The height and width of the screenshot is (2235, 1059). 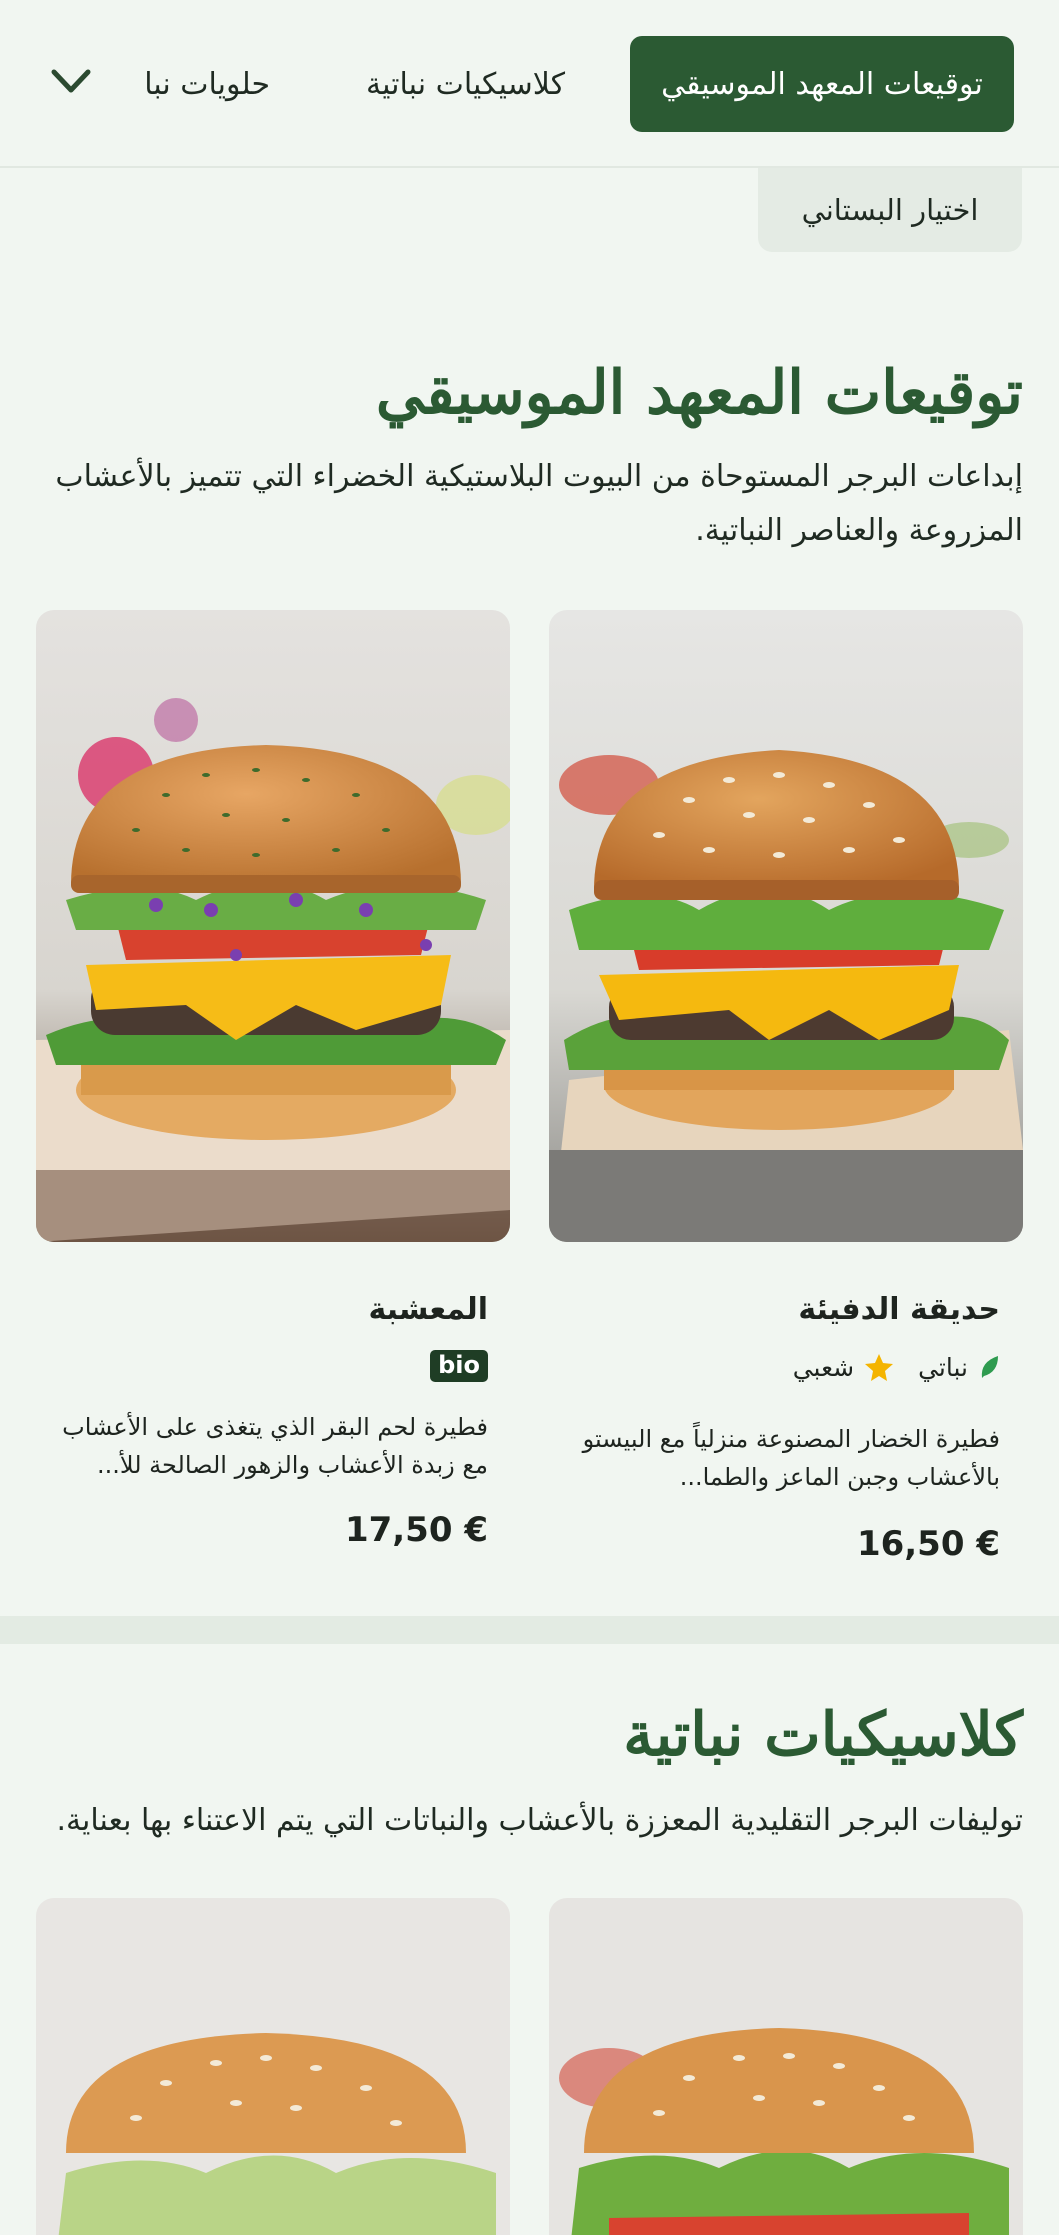 I want to click on leaf-icon, so click(x=989, y=1367).